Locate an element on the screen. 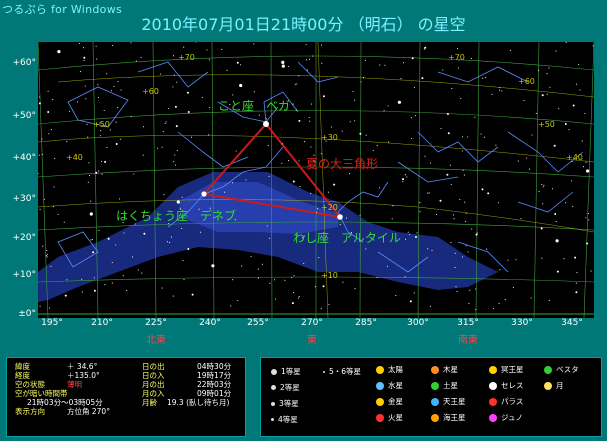 The height and width of the screenshot is (441, 607). grid-label: +60 is located at coordinates (526, 81).